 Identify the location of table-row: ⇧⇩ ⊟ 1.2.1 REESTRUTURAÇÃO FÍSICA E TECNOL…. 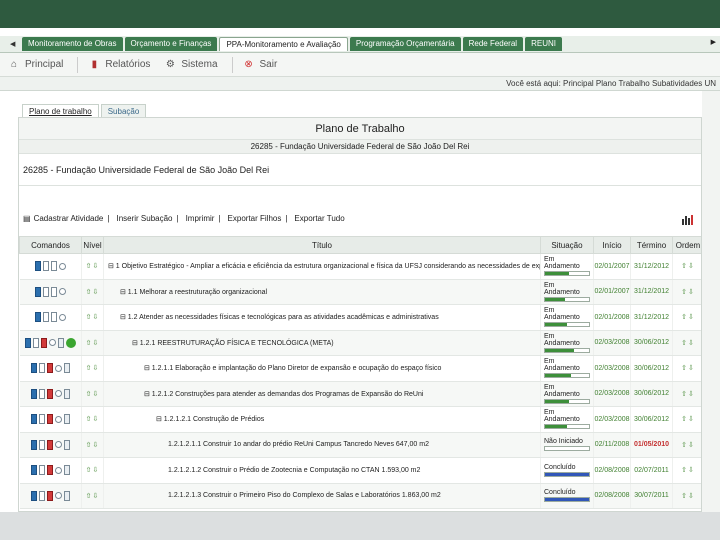
(360, 343).